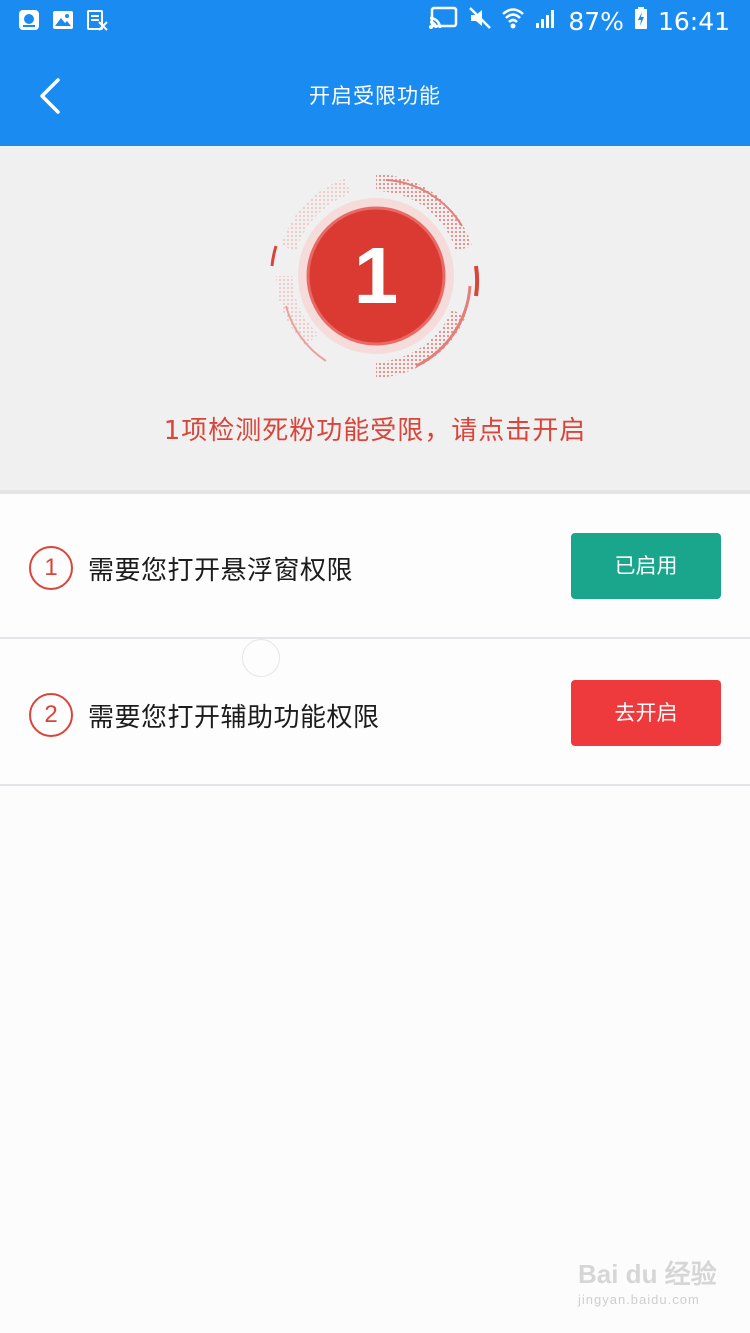  Describe the element at coordinates (375, 428) in the screenshot. I see `restriction-message: 1项检测死粉功能受限，请点击开启` at that location.